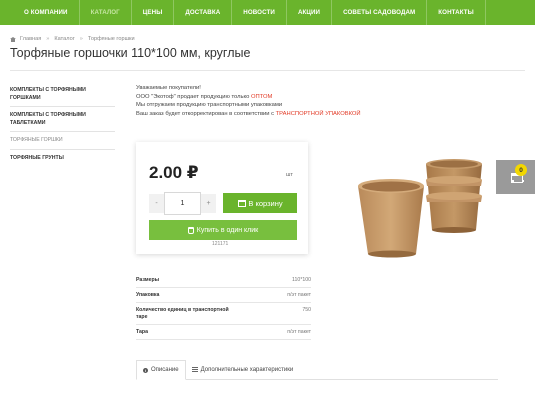  What do you see at coordinates (182, 203) in the screenshot?
I see `quantity-input` at bounding box center [182, 203].